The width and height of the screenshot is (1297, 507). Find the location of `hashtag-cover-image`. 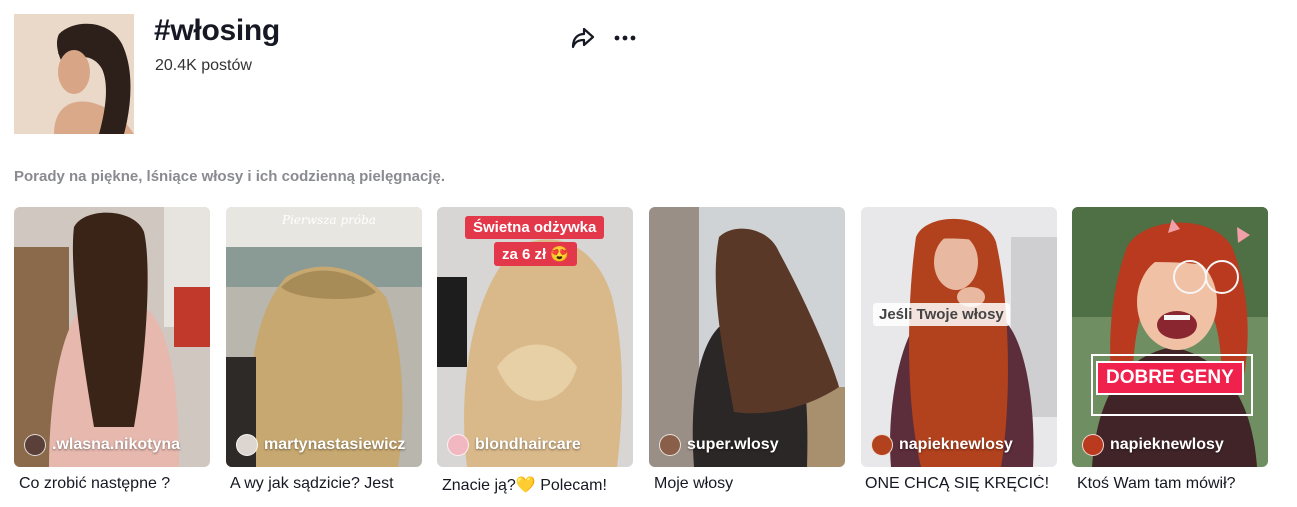

hashtag-cover-image is located at coordinates (74, 74).